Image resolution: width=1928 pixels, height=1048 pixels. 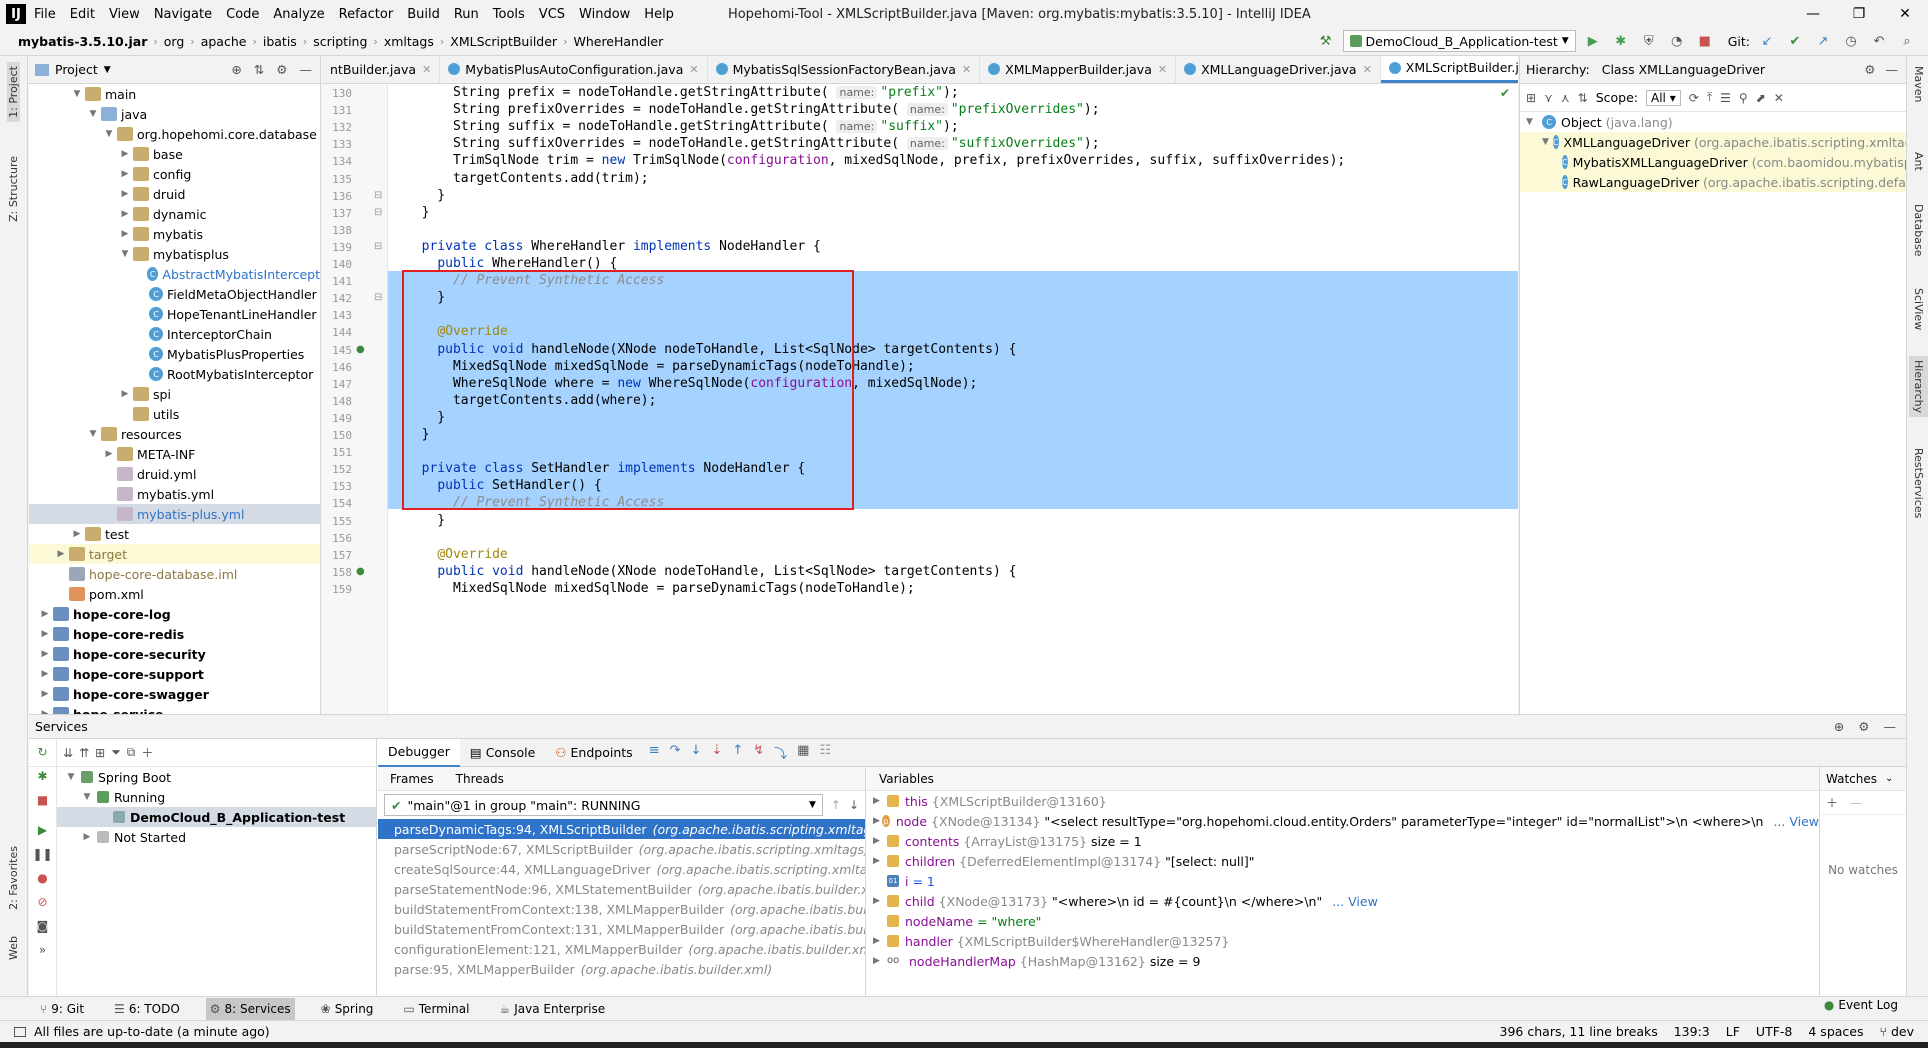 I want to click on add-watch-icon: ＋, so click(x=1832, y=802).